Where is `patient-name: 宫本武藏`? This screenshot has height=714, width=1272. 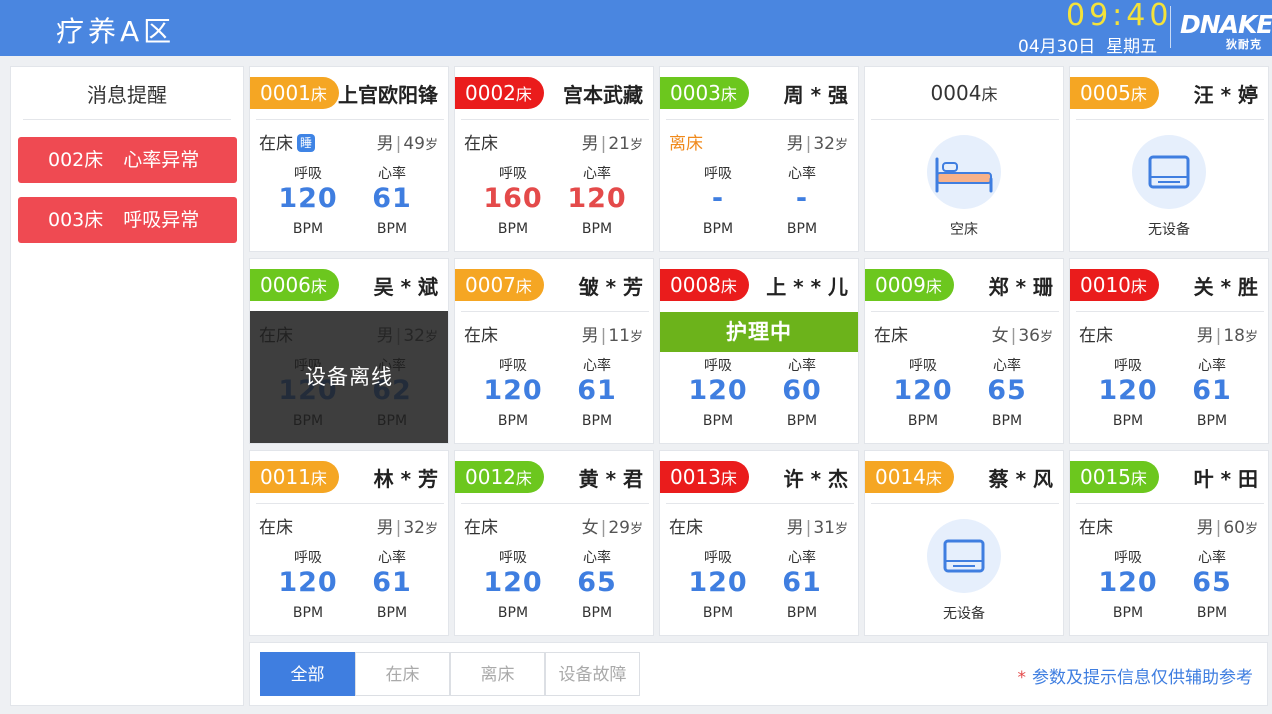 patient-name: 宫本武藏 is located at coordinates (603, 95).